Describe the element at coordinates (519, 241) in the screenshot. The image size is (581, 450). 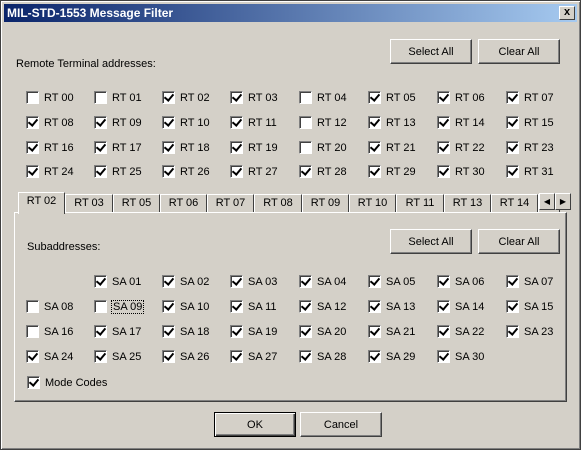
I see `sa-clear-all-button: Clear All` at that location.